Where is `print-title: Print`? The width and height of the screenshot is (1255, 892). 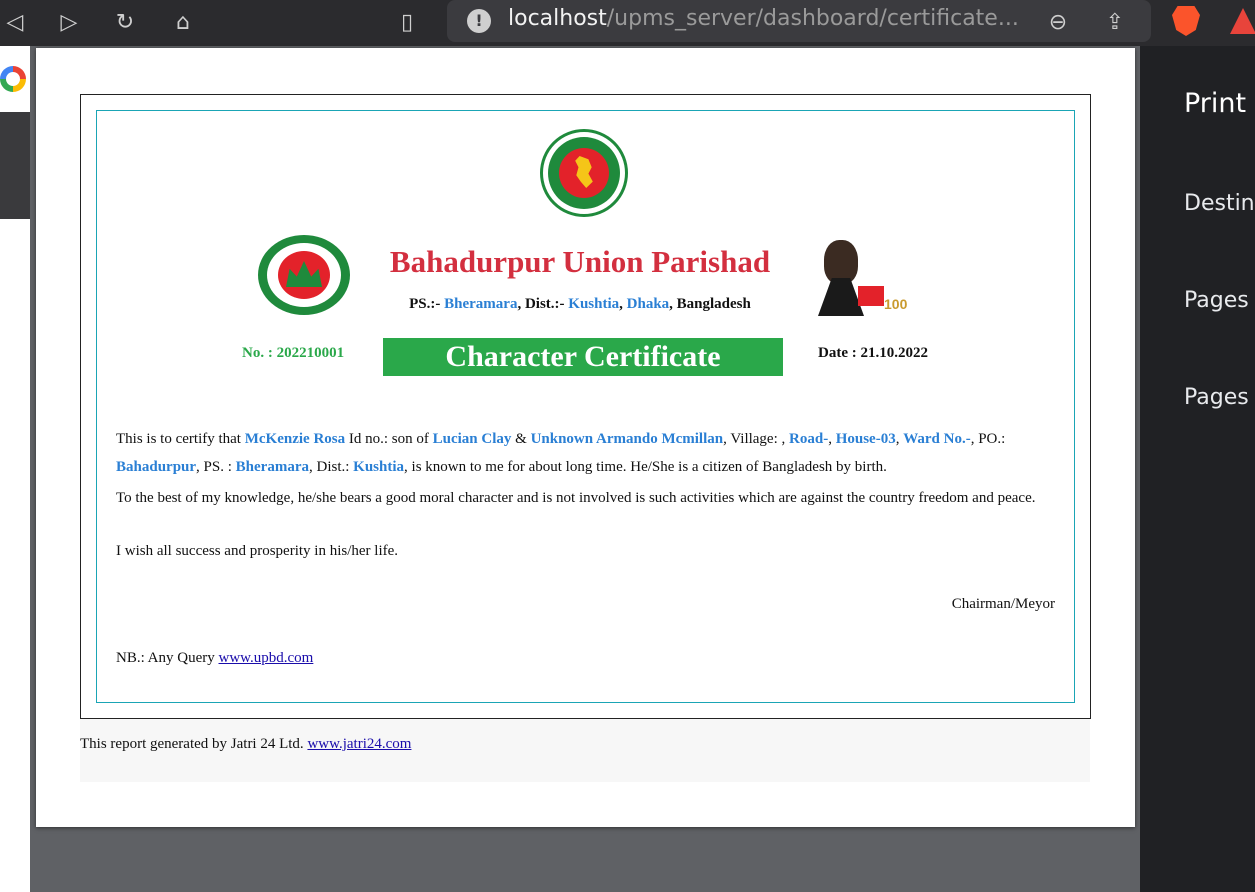
print-title: Print is located at coordinates (1215, 103).